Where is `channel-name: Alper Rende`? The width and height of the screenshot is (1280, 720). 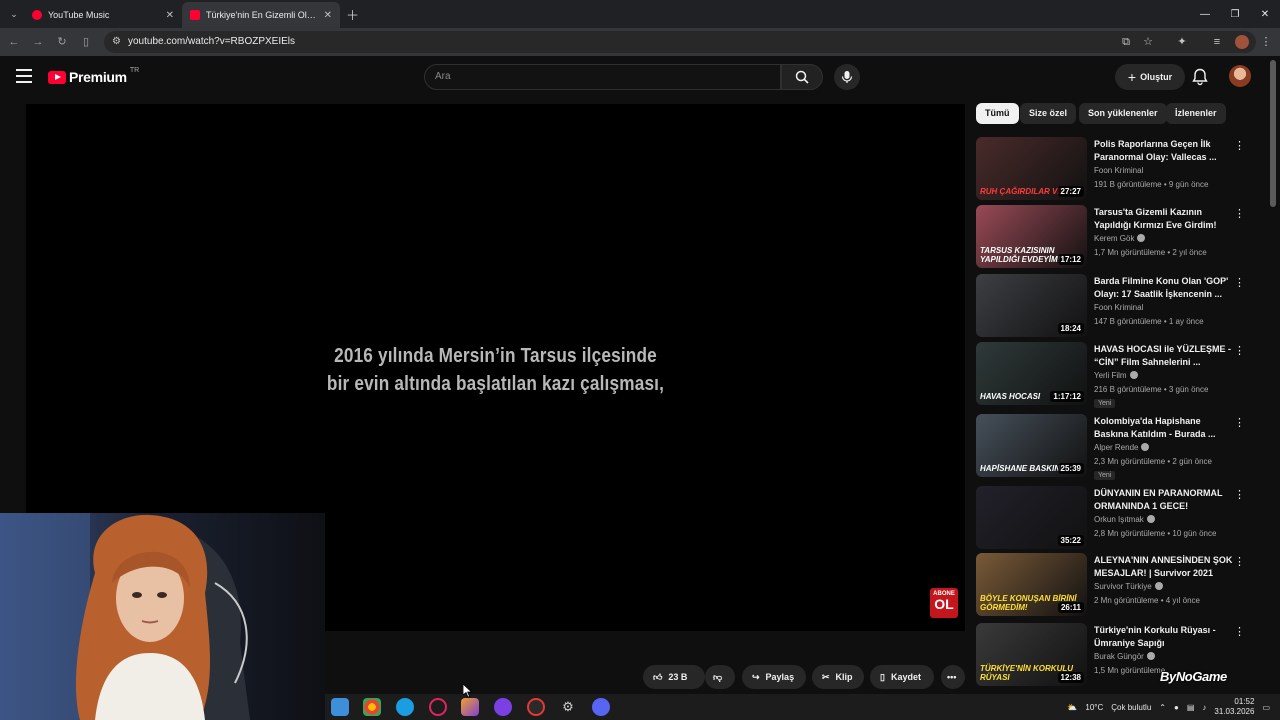 channel-name: Alper Rende is located at coordinates (1122, 447).